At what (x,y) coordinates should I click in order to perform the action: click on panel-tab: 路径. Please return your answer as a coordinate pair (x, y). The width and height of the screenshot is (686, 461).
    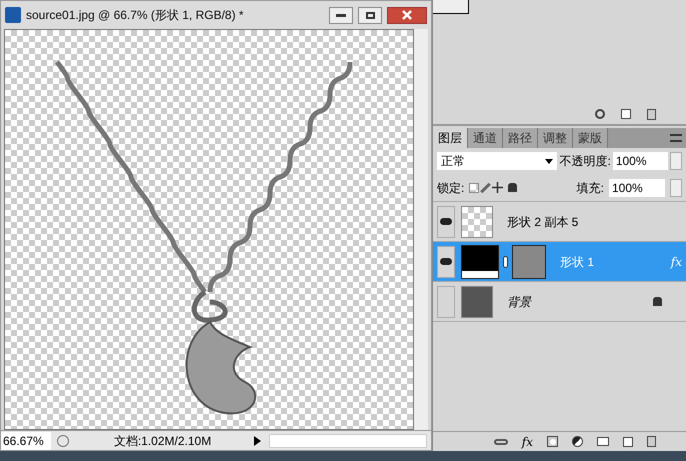
    Looking at the image, I should click on (520, 138).